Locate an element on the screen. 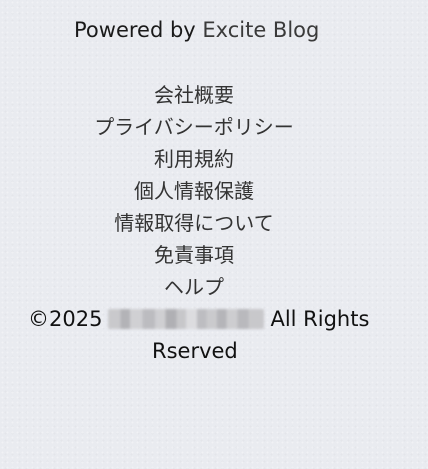  privacy-policy-link: プライバシーポリシー is located at coordinates (194, 127).